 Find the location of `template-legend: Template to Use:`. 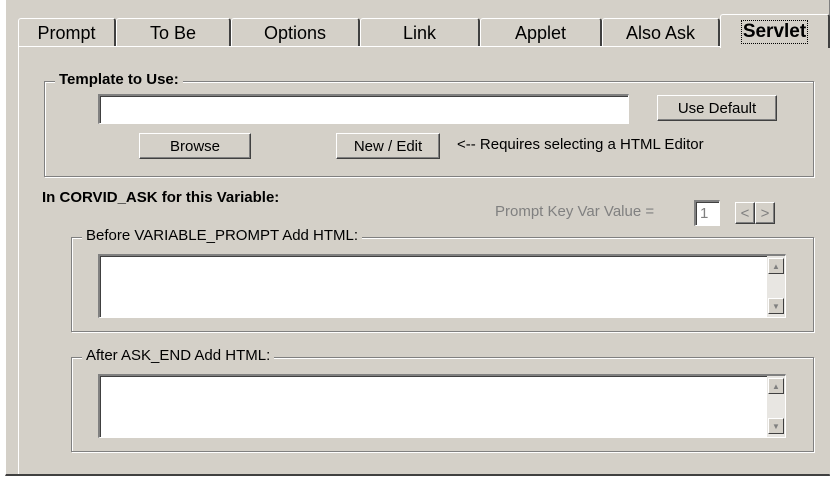

template-legend: Template to Use: is located at coordinates (119, 79).